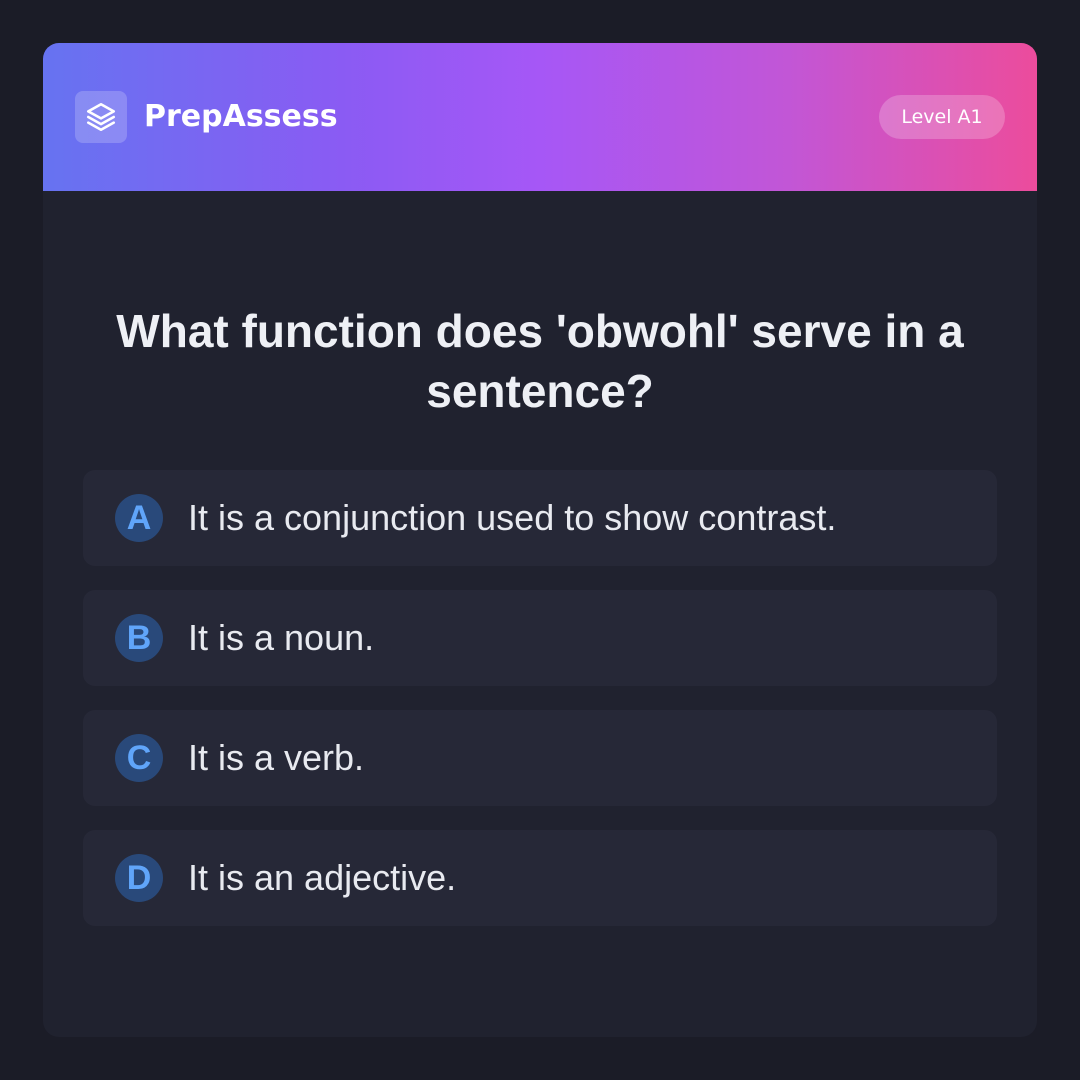  Describe the element at coordinates (322, 877) in the screenshot. I see `option-text: It is an adjective.` at that location.